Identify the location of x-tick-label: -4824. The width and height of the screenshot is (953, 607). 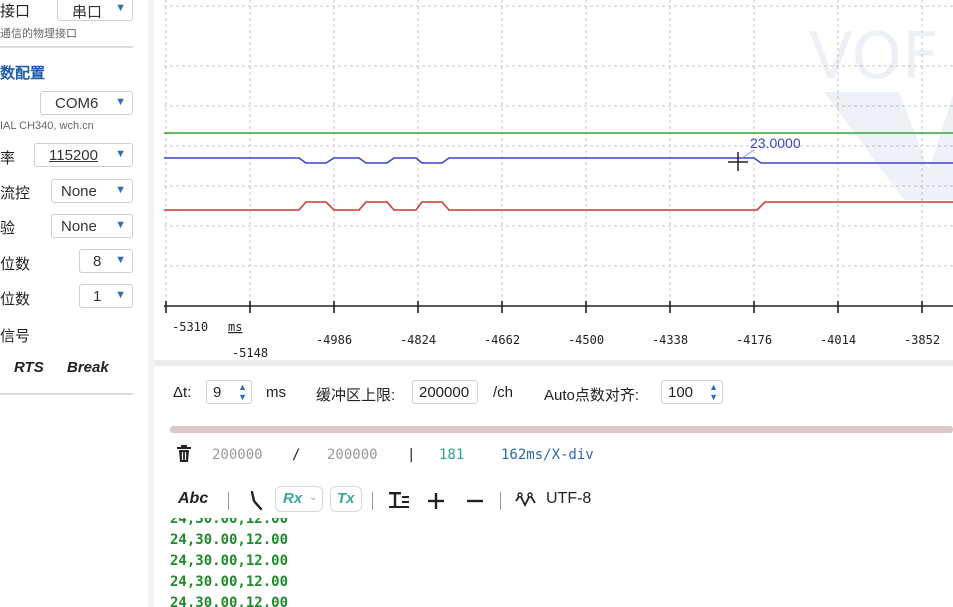
(418, 340).